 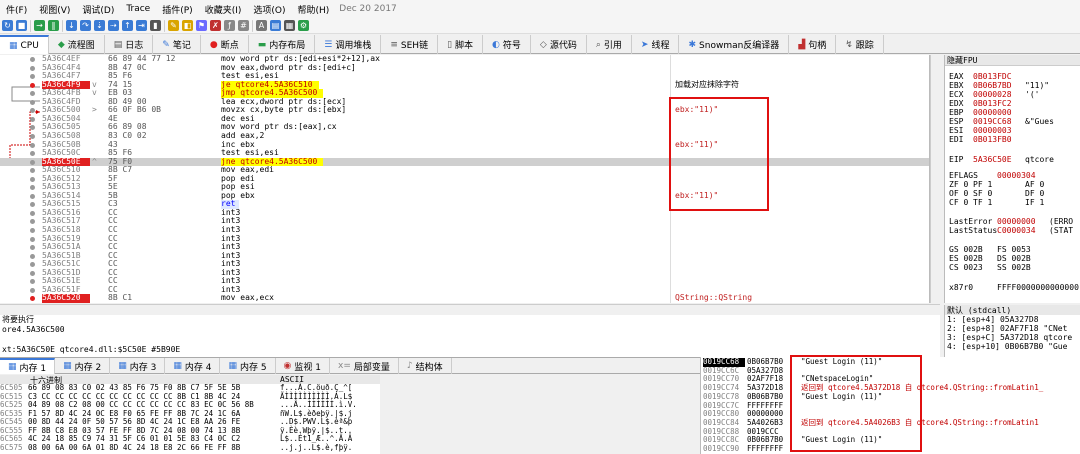 I want to click on disasm-row: 5A36C51F CC int3, so click(x=464, y=290).